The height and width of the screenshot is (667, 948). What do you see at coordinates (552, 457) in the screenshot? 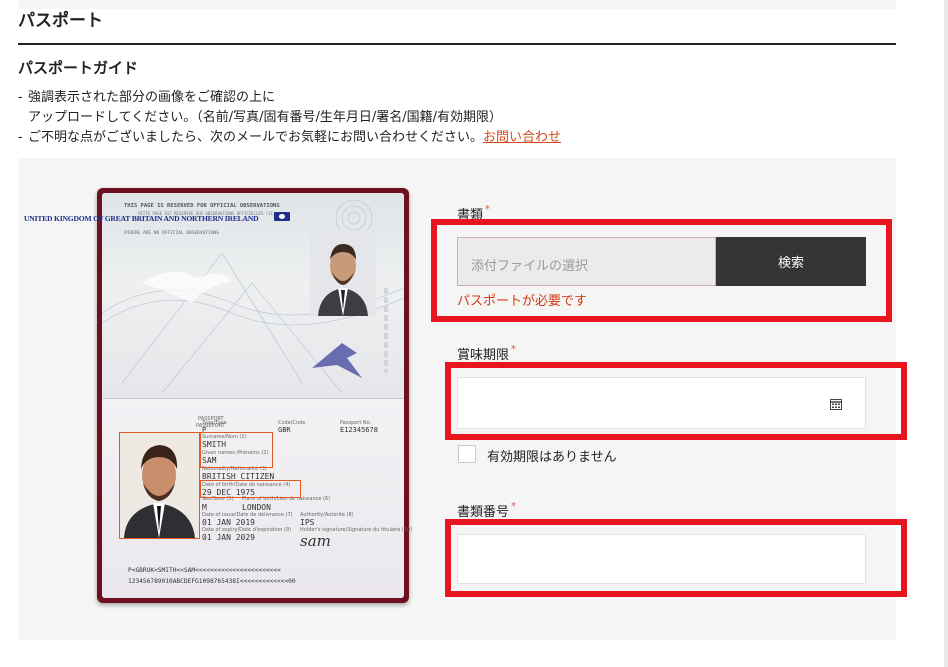
I see `no-expiry-label: 有効期限はありません` at bounding box center [552, 457].